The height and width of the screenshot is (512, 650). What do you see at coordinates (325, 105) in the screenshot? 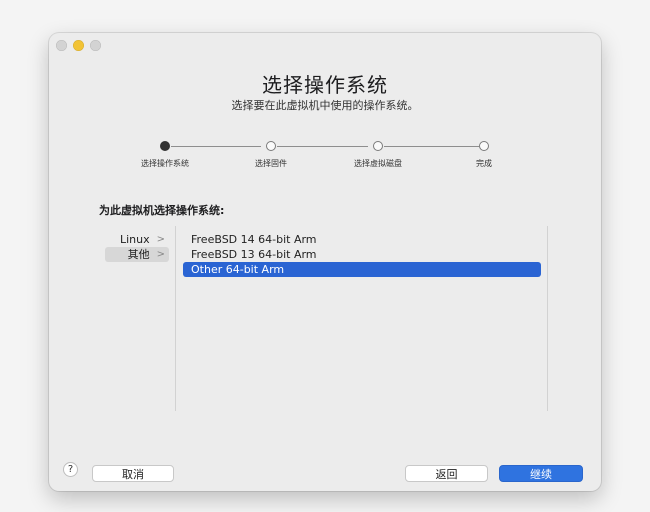
I see `page-subtitle: 选择要在此虚拟机中使用的操作系统。` at bounding box center [325, 105].